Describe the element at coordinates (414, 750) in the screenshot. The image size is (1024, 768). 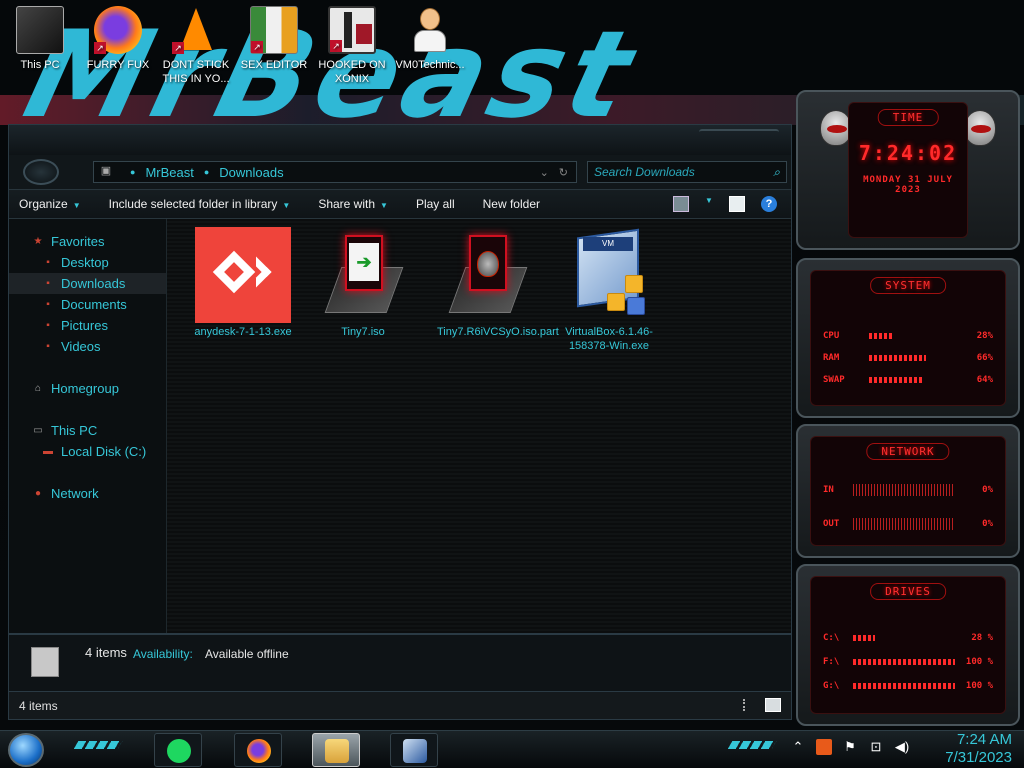
I see `taskbar-virtualbox` at that location.